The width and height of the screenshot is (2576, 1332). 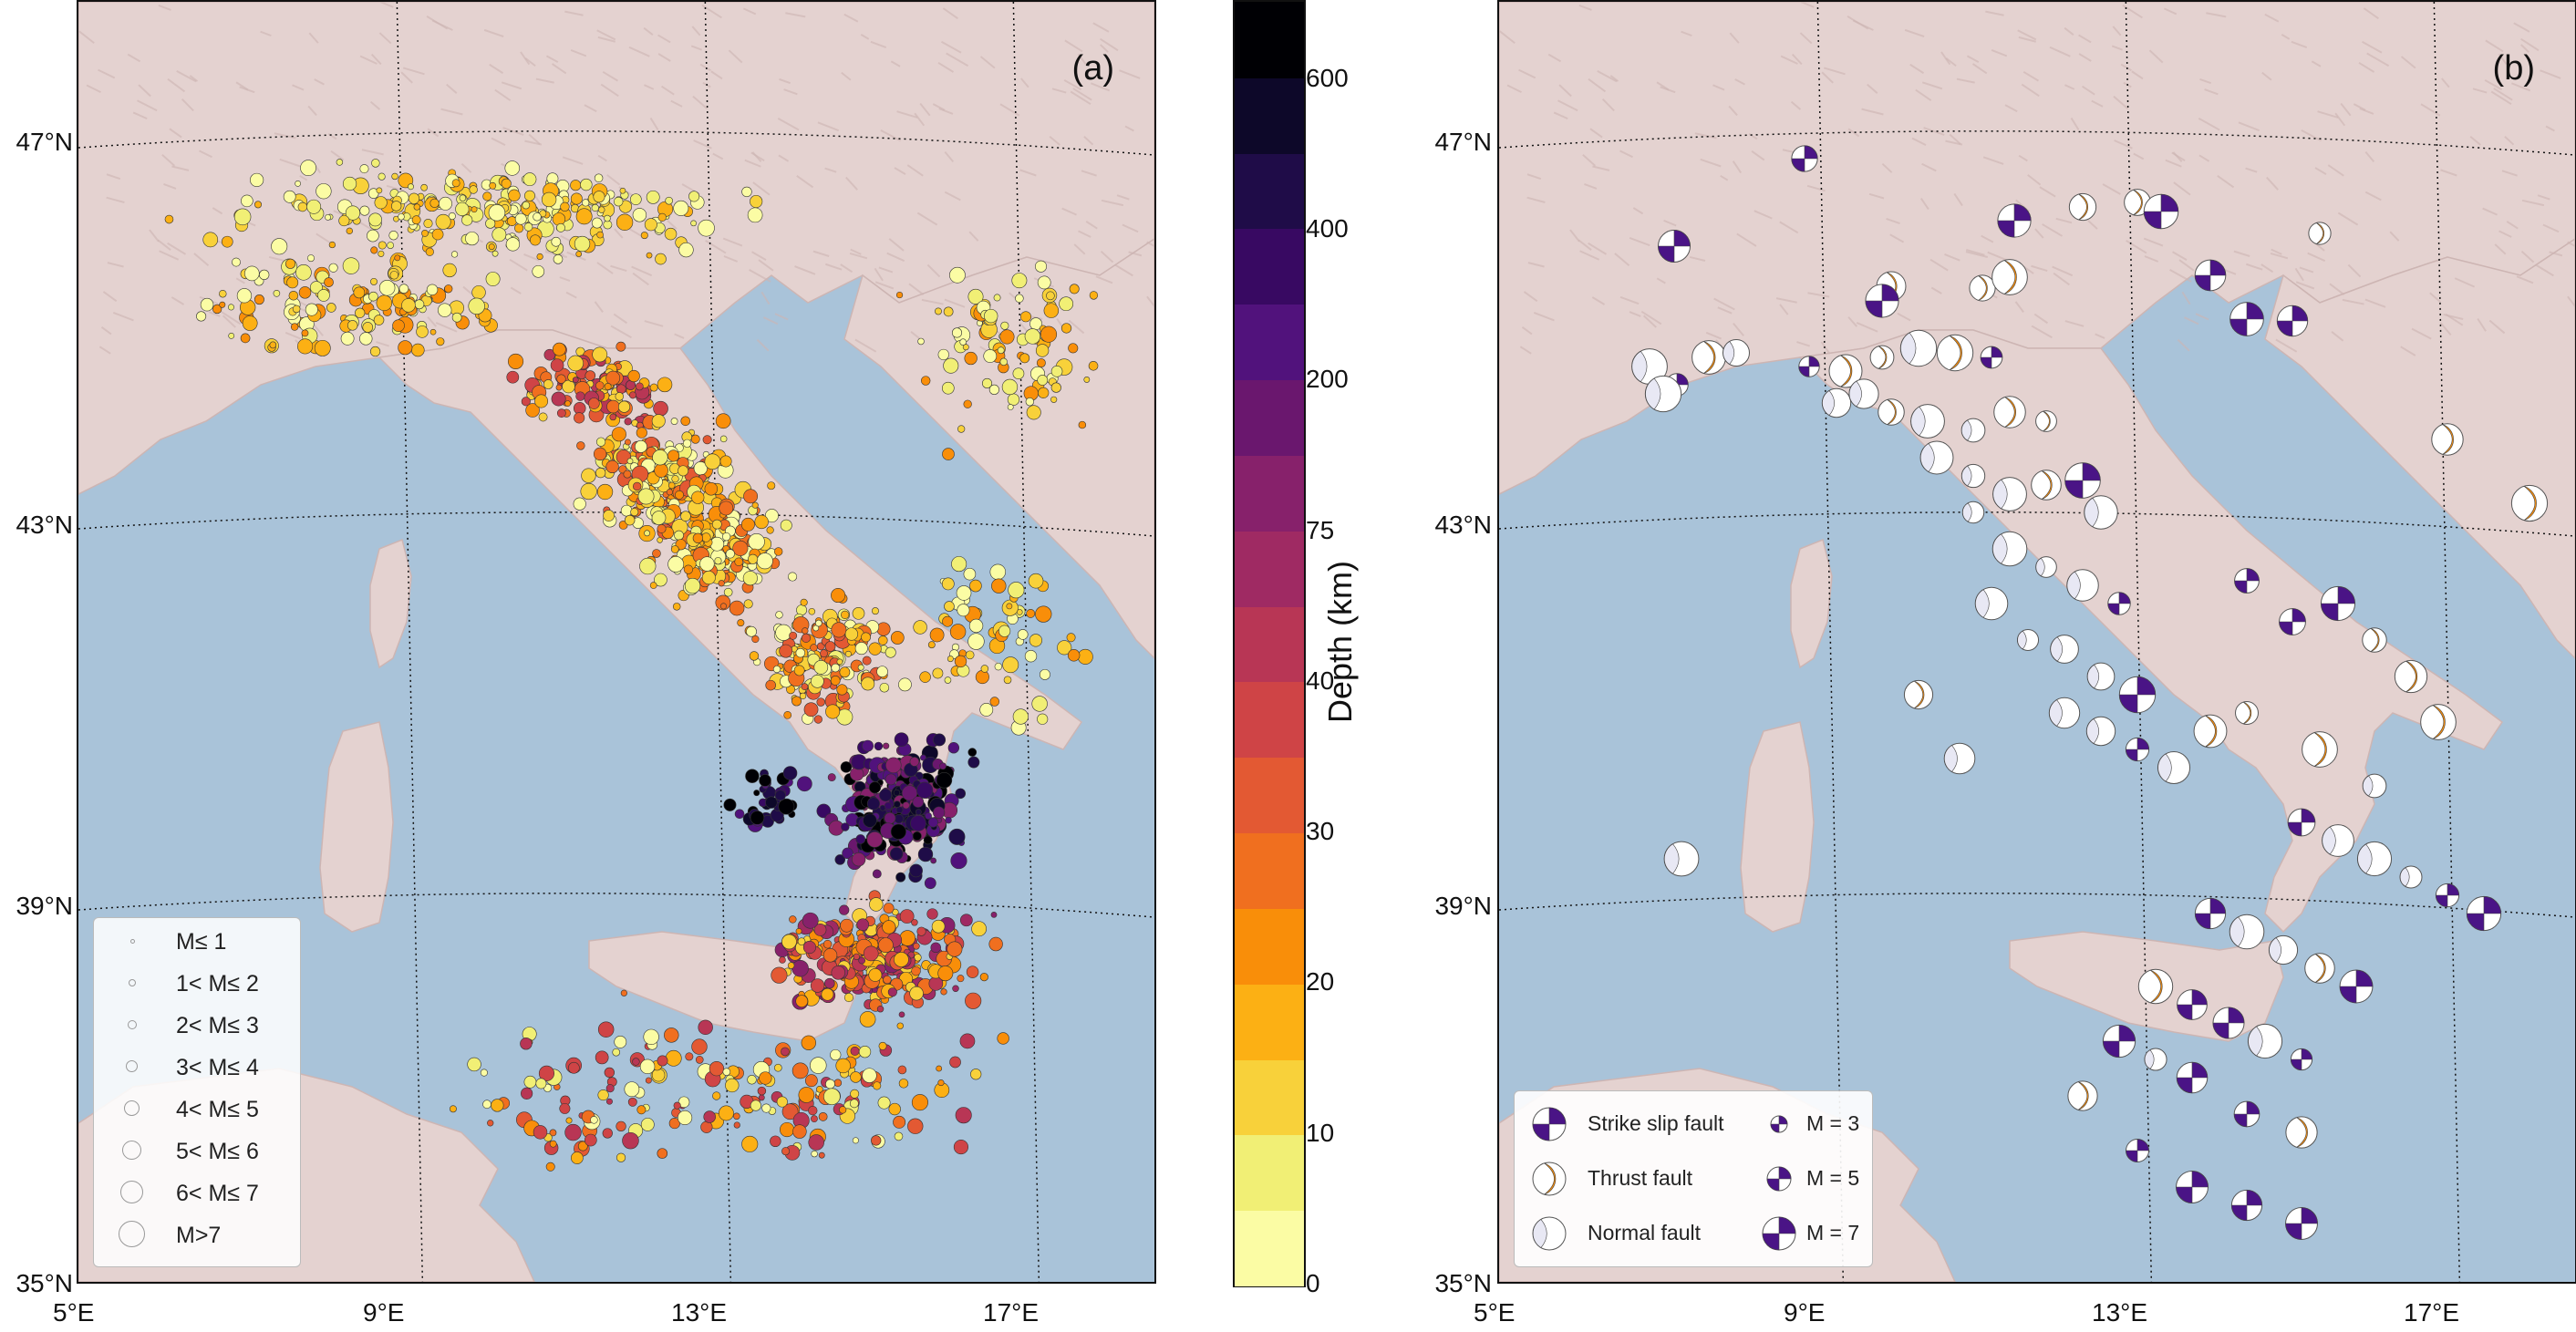 What do you see at coordinates (699, 1312) in the screenshot?
I see `lon-label-13: 13°E` at bounding box center [699, 1312].